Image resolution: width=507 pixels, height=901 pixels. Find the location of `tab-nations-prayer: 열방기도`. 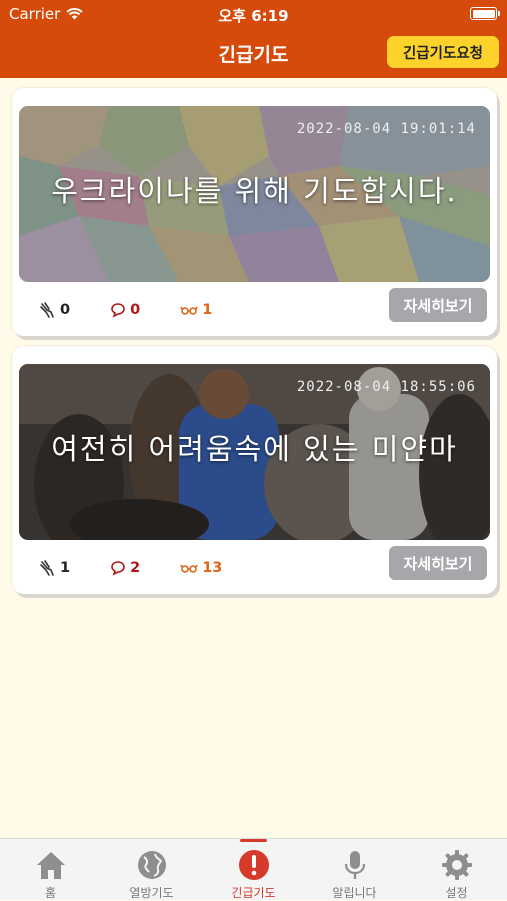

tab-nations-prayer: 열방기도 is located at coordinates (151, 870).